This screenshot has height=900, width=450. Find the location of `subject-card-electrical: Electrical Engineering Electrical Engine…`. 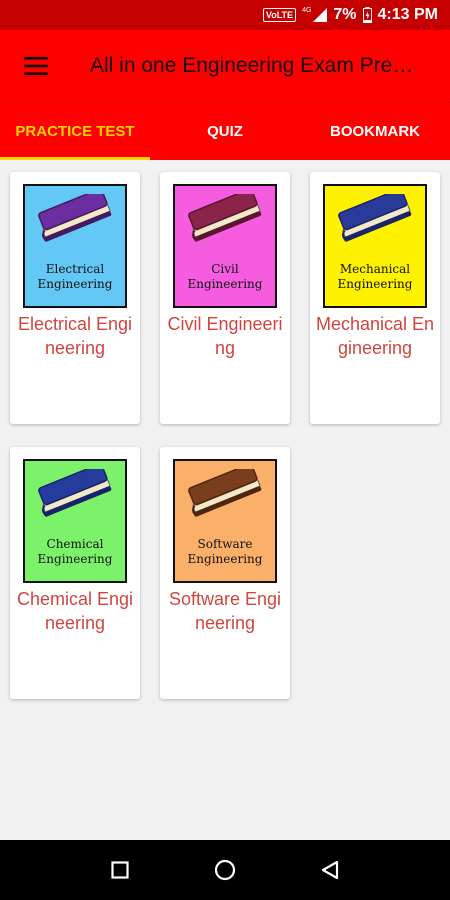

subject-card-electrical: Electrical Engineering Electrical Engine… is located at coordinates (75, 298).